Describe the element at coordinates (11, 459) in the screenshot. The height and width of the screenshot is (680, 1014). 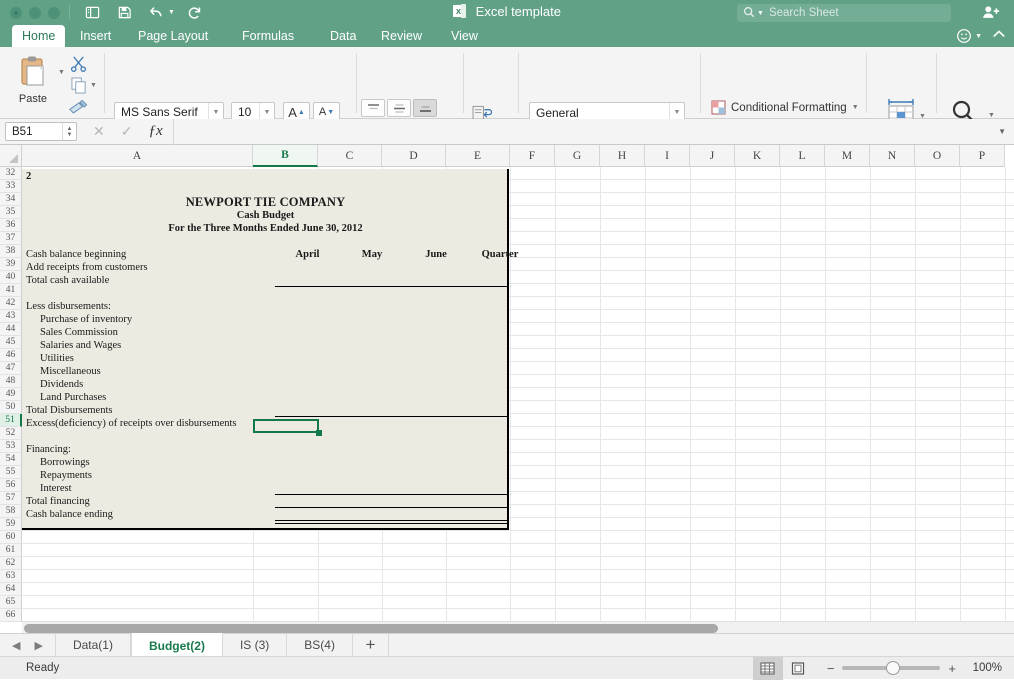
I see `row-header-54: 54` at that location.